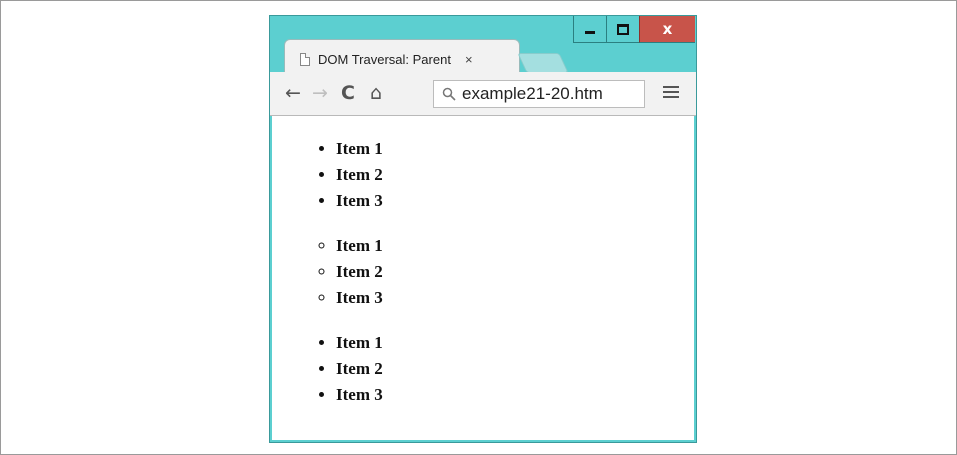  I want to click on tab-close-icon: ×, so click(469, 59).